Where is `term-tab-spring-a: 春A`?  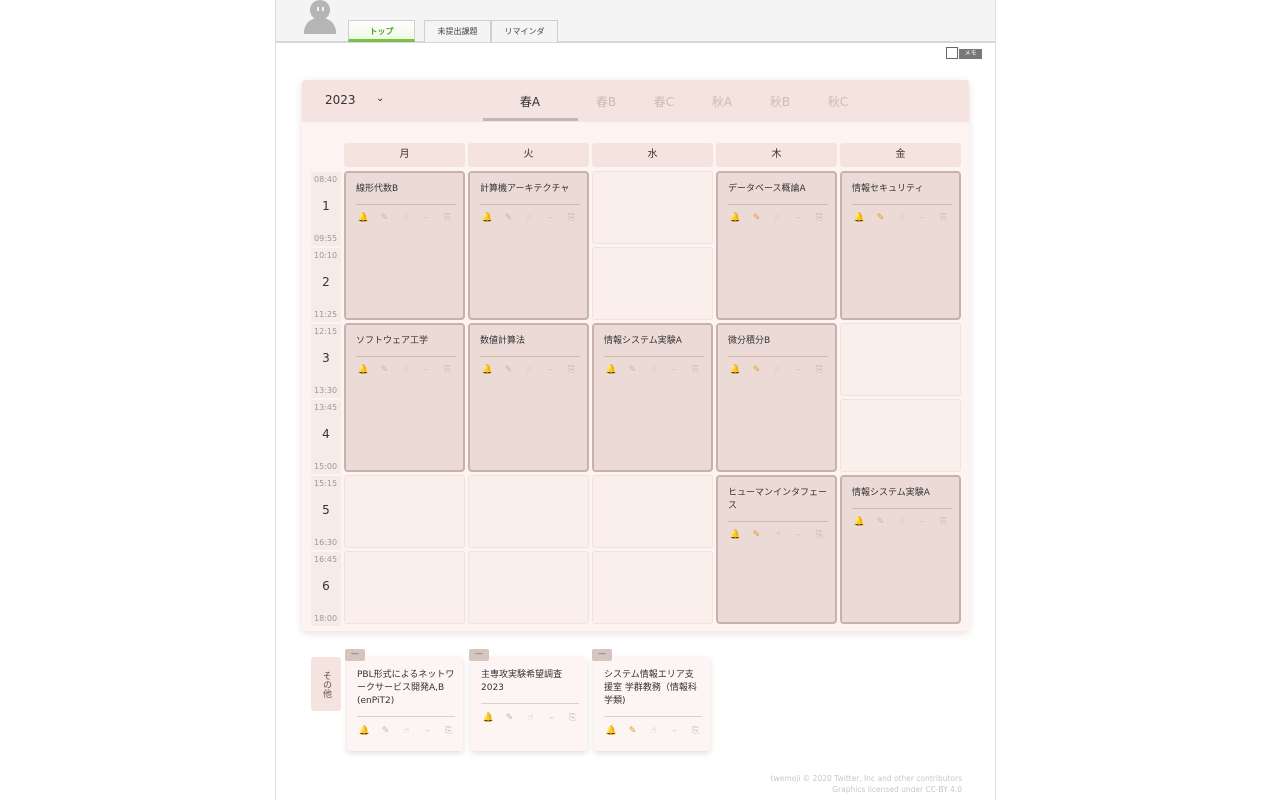
term-tab-spring-a: 春A is located at coordinates (530, 101).